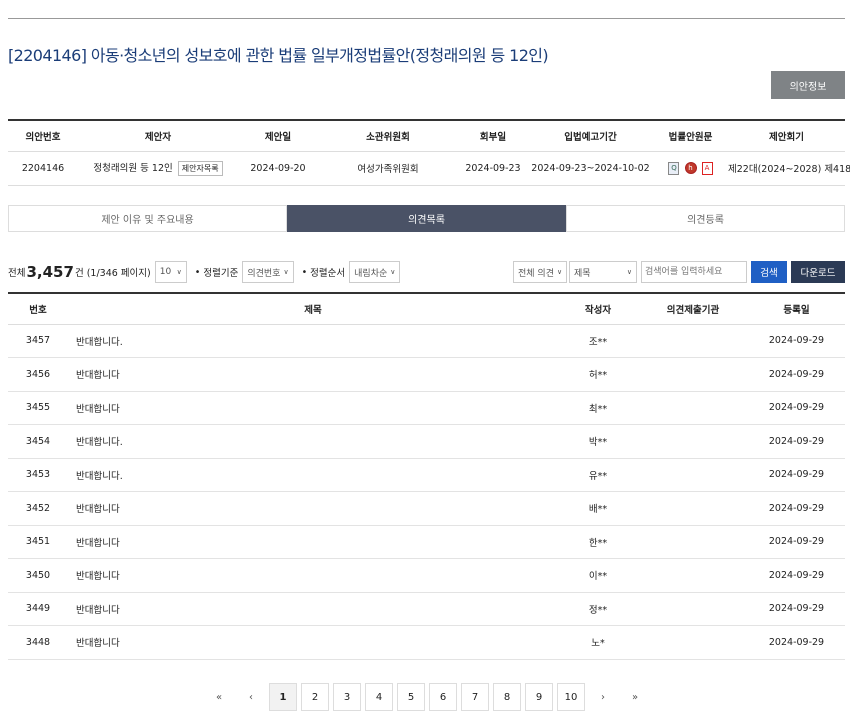 This screenshot has width=850, height=722. I want to click on page-9-button: 9, so click(539, 697).